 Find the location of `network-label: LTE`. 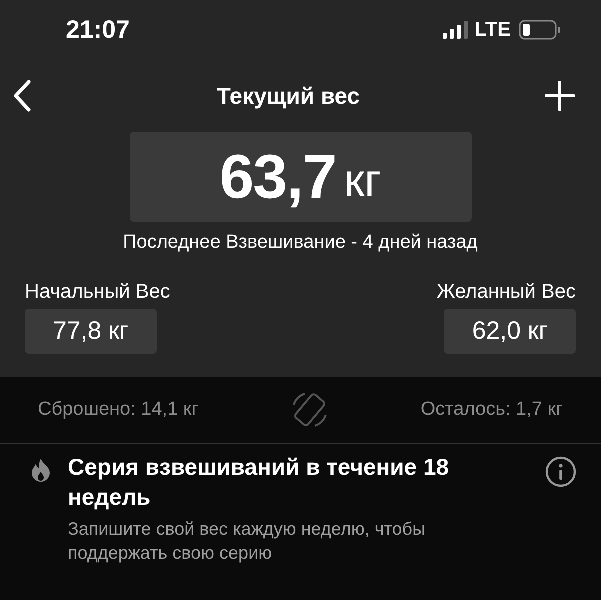

network-label: LTE is located at coordinates (492, 30).